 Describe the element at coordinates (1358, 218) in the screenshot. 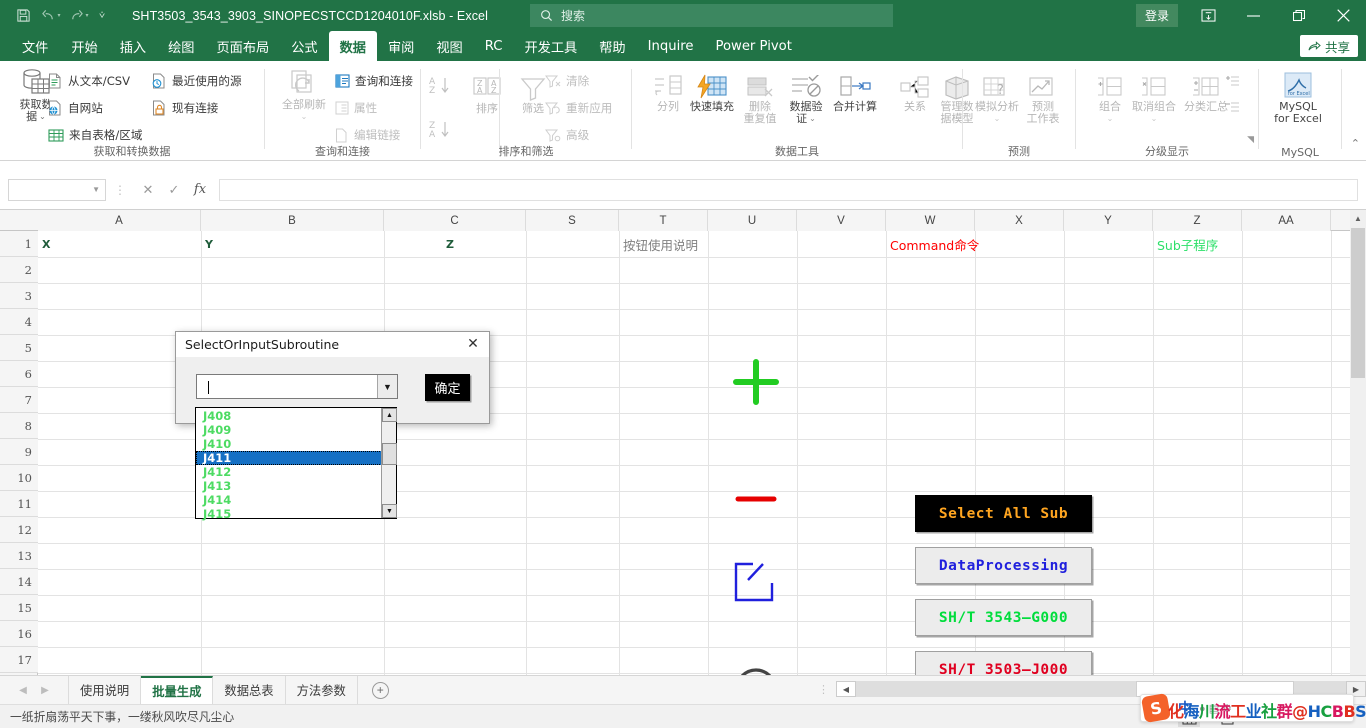

I see `scroll-up-button: ▲` at that location.